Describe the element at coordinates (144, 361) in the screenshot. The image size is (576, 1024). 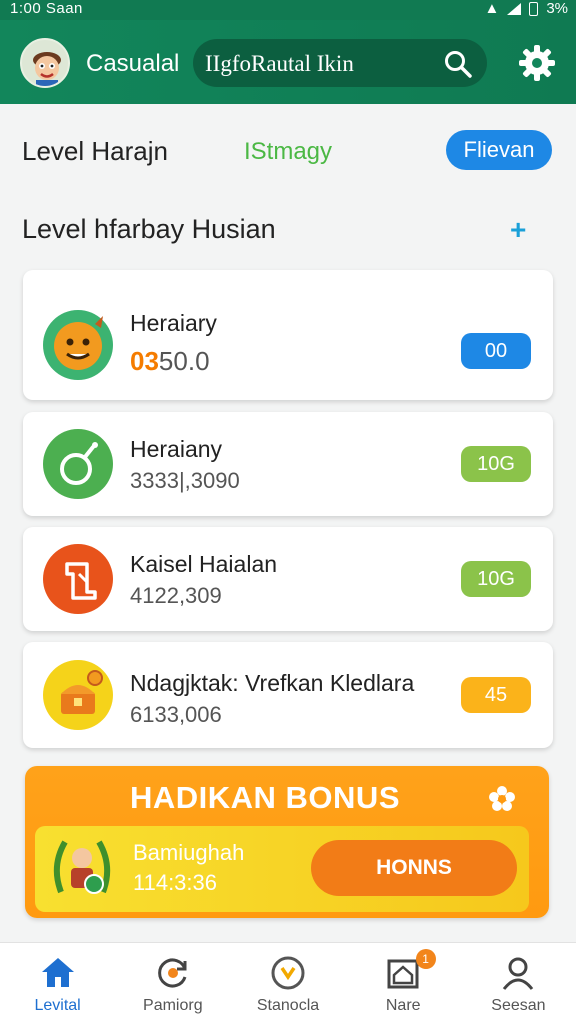
I see `item-value-accent: 03` at that location.